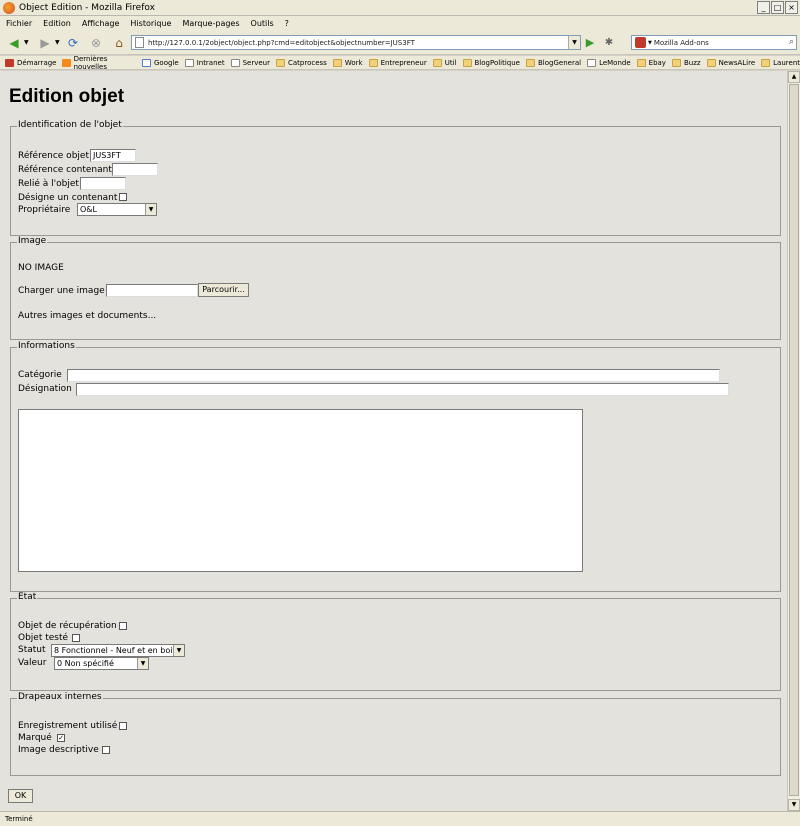 This screenshot has width=800, height=826. Describe the element at coordinates (9, 62) in the screenshot. I see `firefox-icon` at that location.